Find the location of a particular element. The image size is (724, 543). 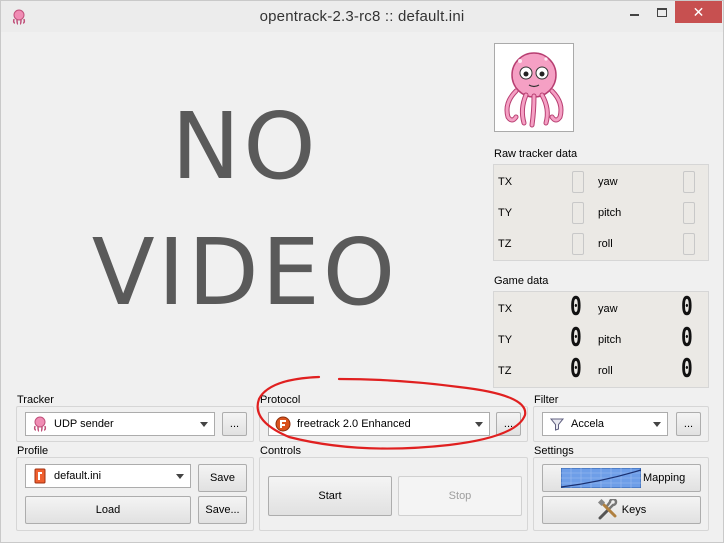

funnel-icon is located at coordinates (557, 424).